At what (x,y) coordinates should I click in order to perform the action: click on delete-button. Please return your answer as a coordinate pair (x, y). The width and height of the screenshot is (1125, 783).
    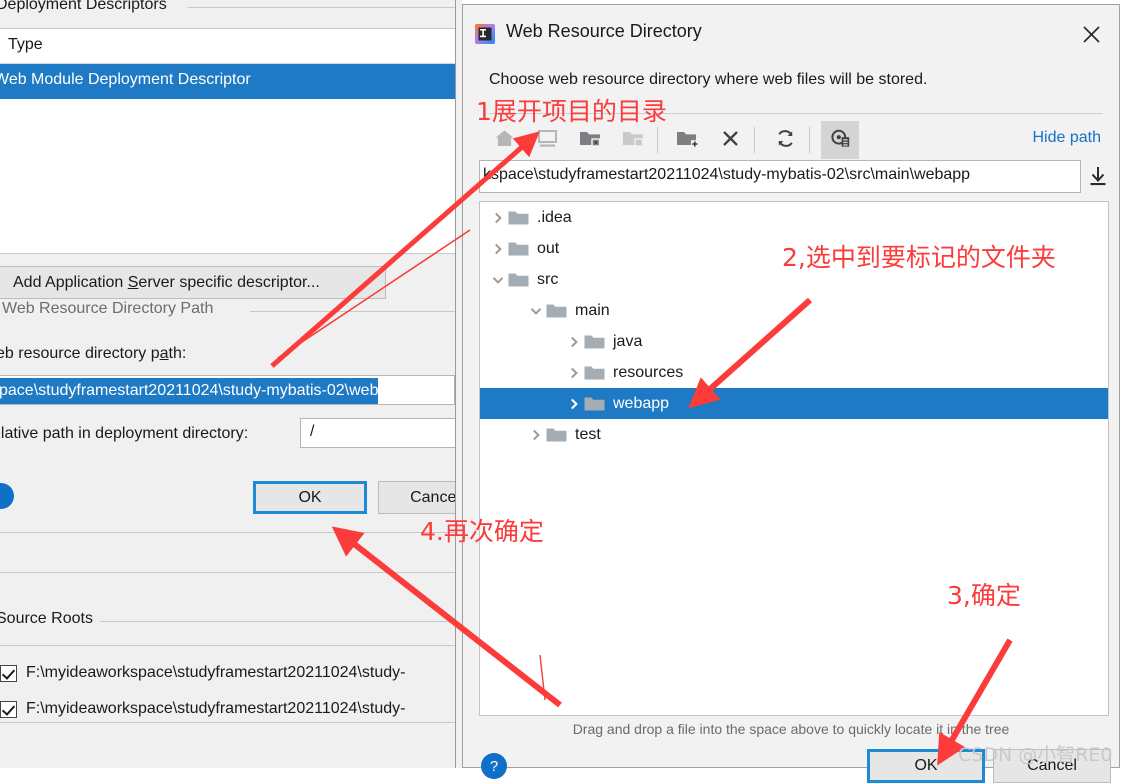
    Looking at the image, I should click on (730, 140).